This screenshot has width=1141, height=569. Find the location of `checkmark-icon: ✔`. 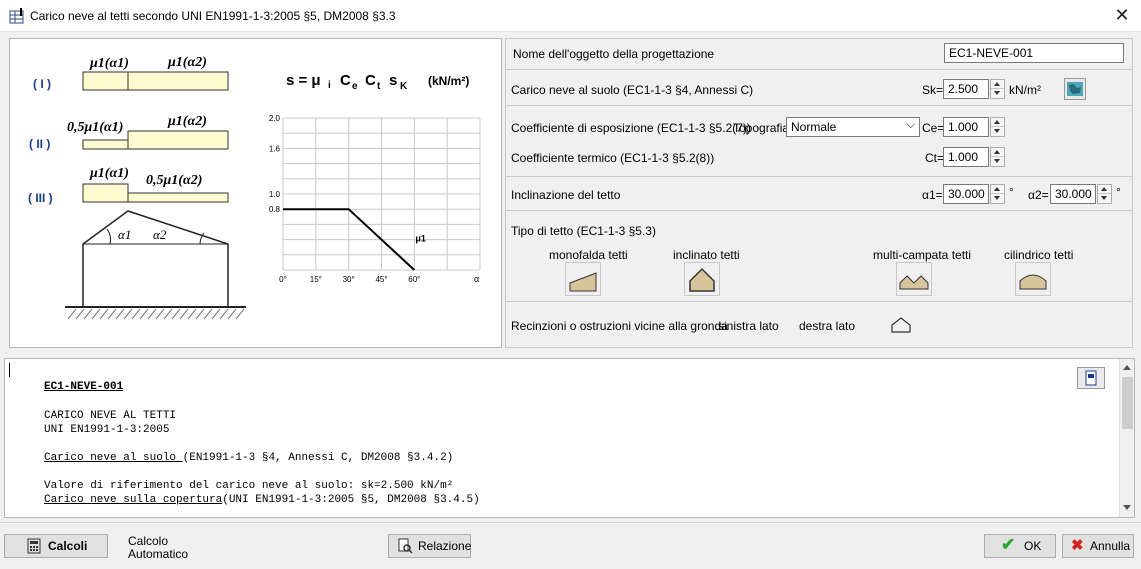

checkmark-icon: ✔ is located at coordinates (1008, 544).